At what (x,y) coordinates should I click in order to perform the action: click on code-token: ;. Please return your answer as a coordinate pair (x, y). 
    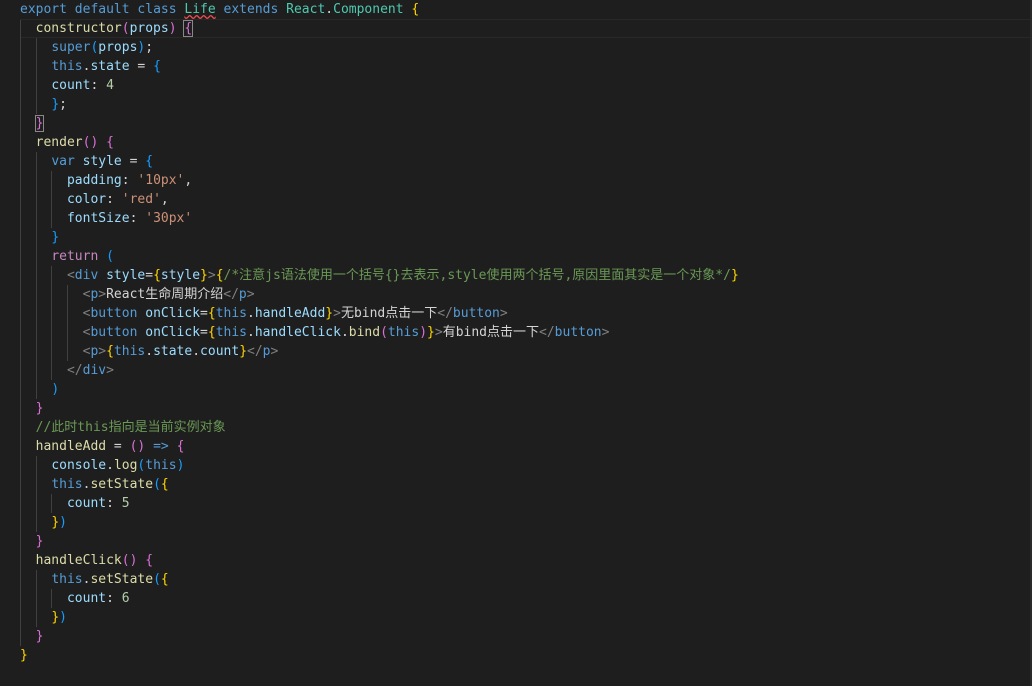
    Looking at the image, I should click on (149, 47).